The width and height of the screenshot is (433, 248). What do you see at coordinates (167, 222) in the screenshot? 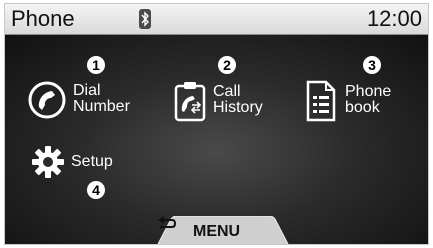
I see `back-arrow-icon` at bounding box center [167, 222].